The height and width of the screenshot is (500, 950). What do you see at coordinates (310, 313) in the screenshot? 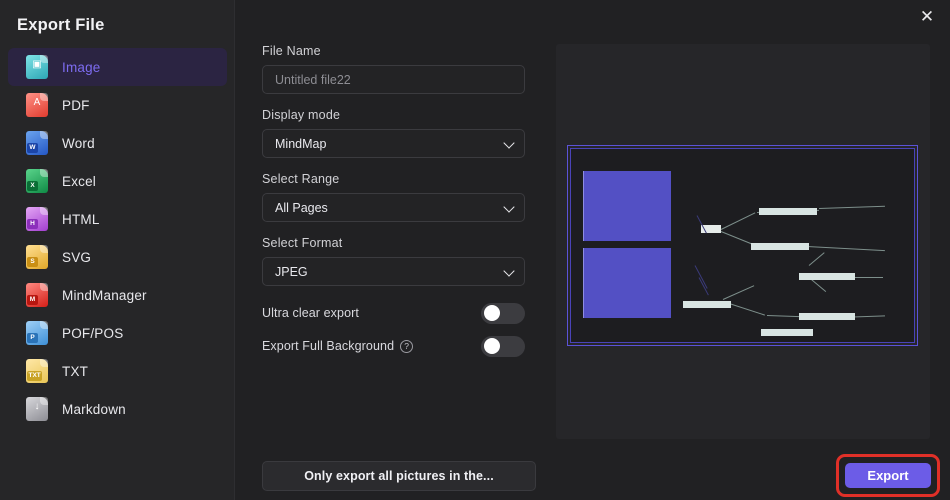
I see `ultra-clear-export-label: Ultra clear export` at bounding box center [310, 313].